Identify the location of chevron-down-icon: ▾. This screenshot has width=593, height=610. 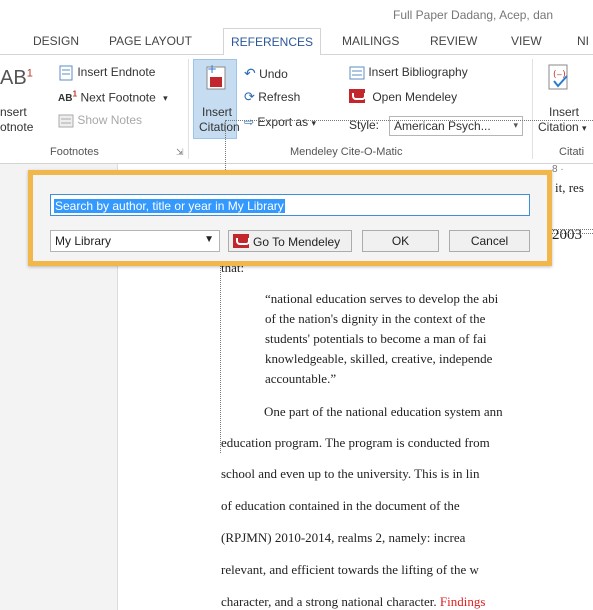
(165, 98).